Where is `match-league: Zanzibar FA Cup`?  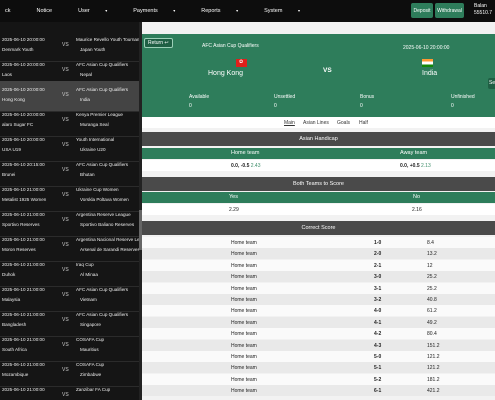
match-league: Zanzibar FA Cup is located at coordinates (93, 389).